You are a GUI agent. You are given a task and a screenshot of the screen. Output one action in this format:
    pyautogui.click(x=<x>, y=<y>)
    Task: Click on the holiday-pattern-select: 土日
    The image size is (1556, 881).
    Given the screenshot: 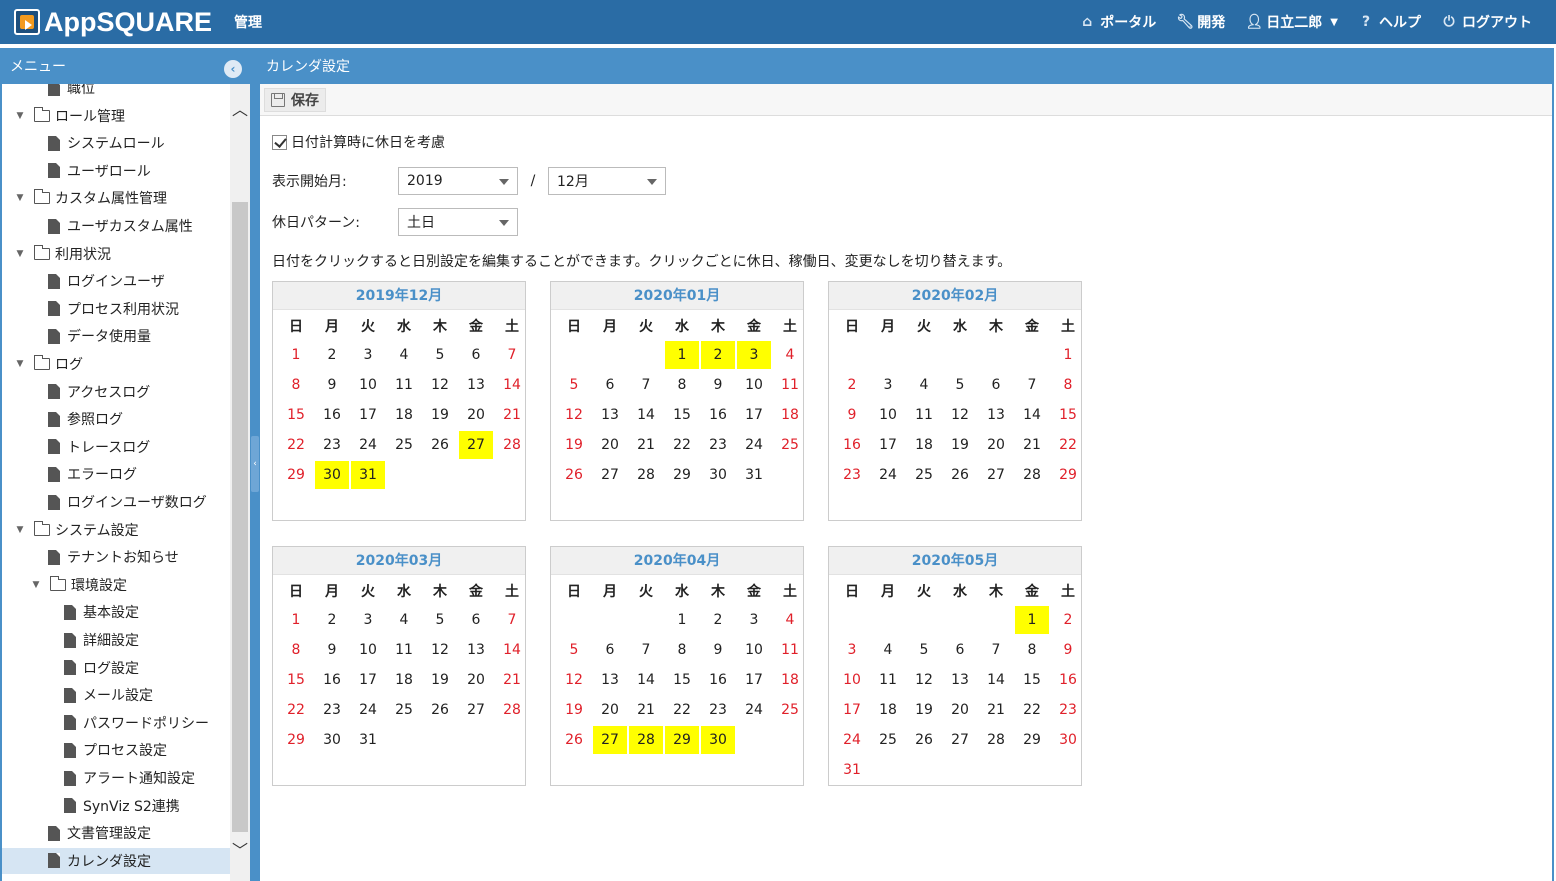 What is the action you would take?
    pyautogui.click(x=458, y=222)
    